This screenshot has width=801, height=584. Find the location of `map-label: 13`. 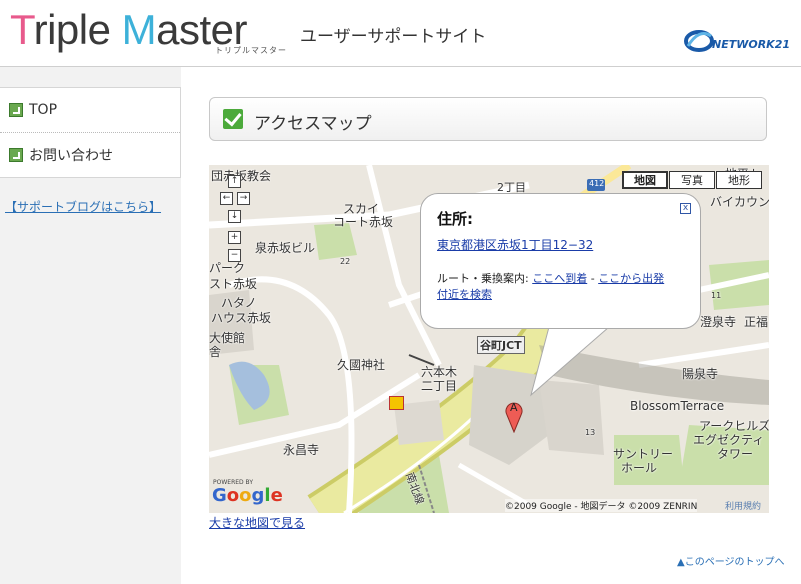

map-label: 13 is located at coordinates (590, 432).